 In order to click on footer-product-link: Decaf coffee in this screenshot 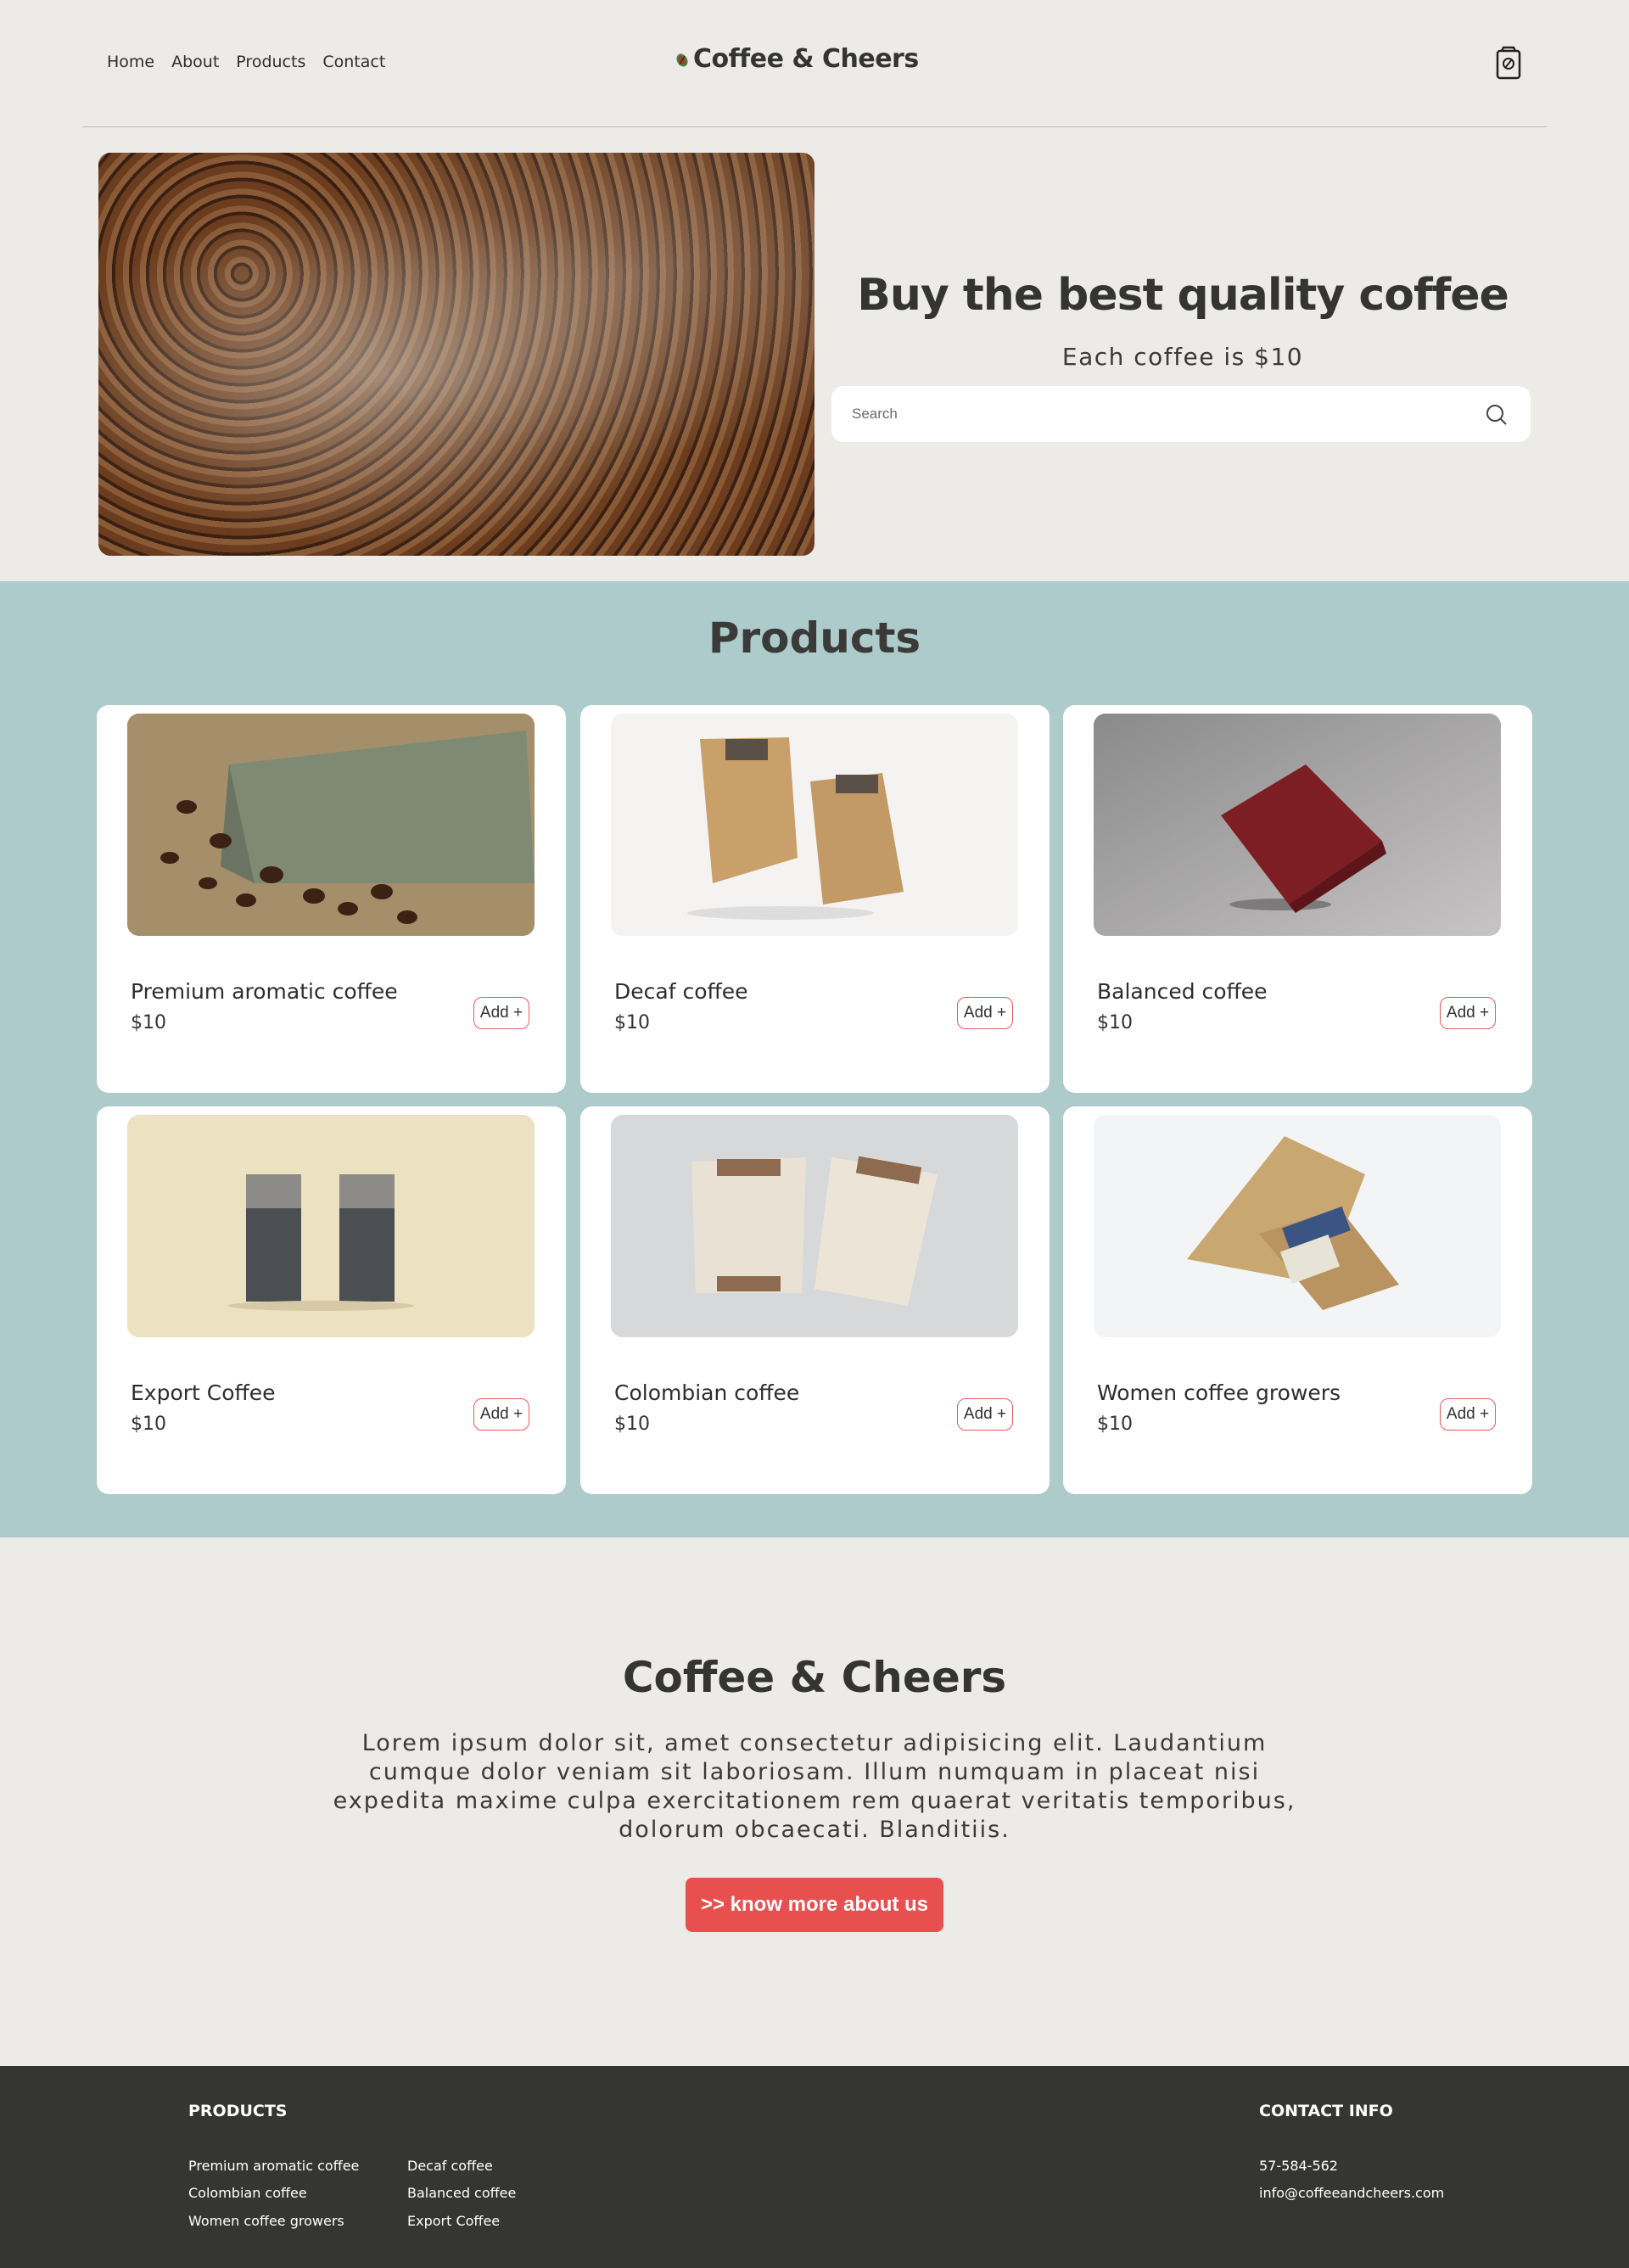, I will do `click(450, 2166)`.